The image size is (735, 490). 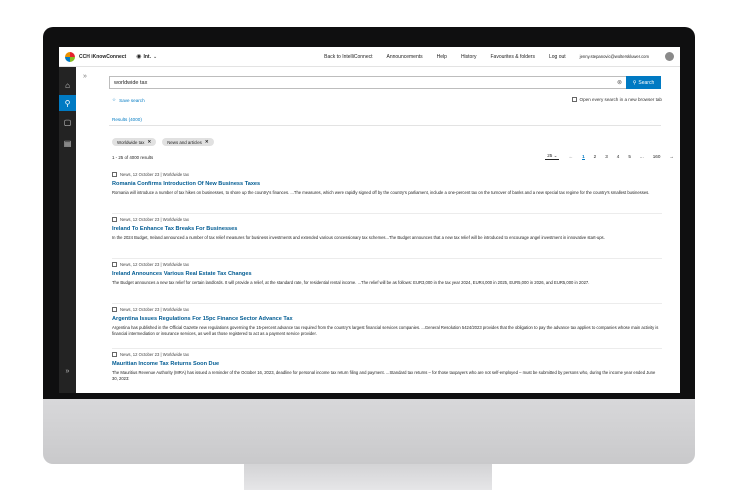 What do you see at coordinates (369, 431) in the screenshot?
I see `monitor-chin` at bounding box center [369, 431].